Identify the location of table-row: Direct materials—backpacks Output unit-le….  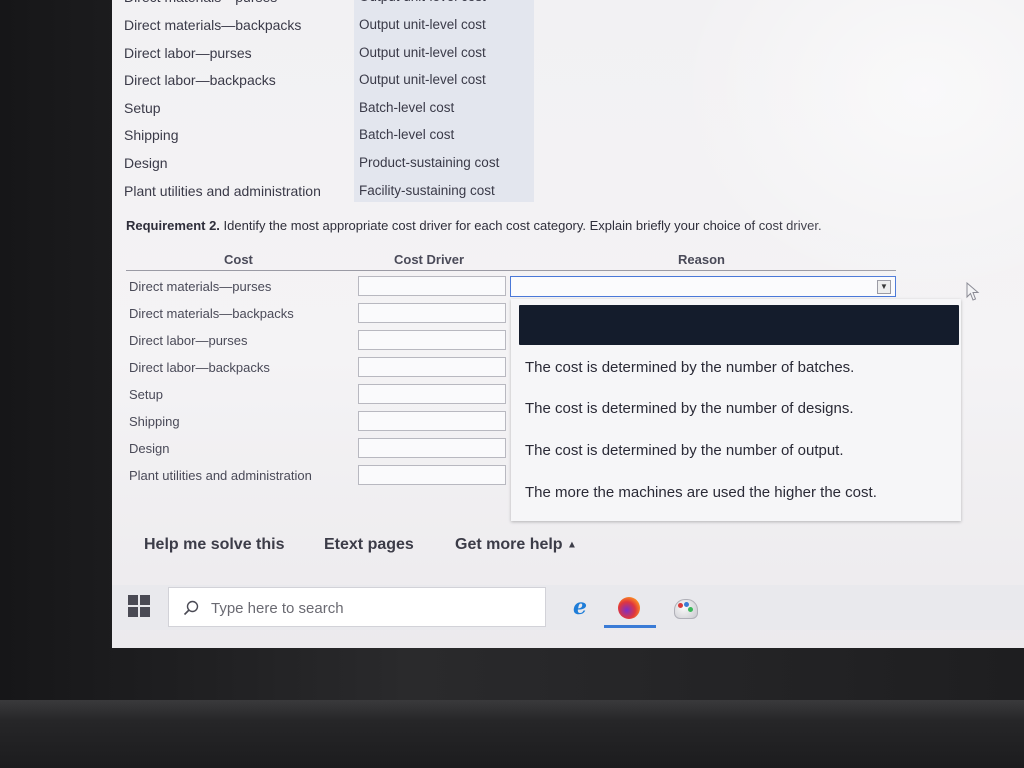
(327, 24).